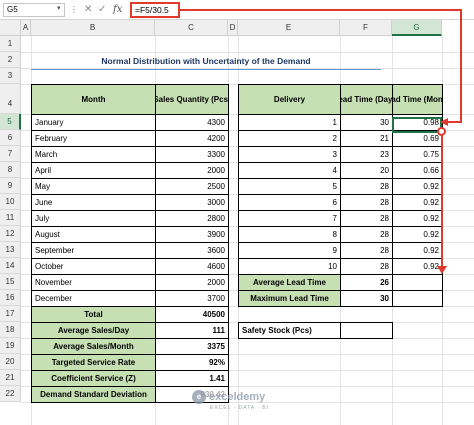 This screenshot has height=425, width=474. What do you see at coordinates (192, 282) in the screenshot?
I see `sales-quantity-cell: 2000` at bounding box center [192, 282].